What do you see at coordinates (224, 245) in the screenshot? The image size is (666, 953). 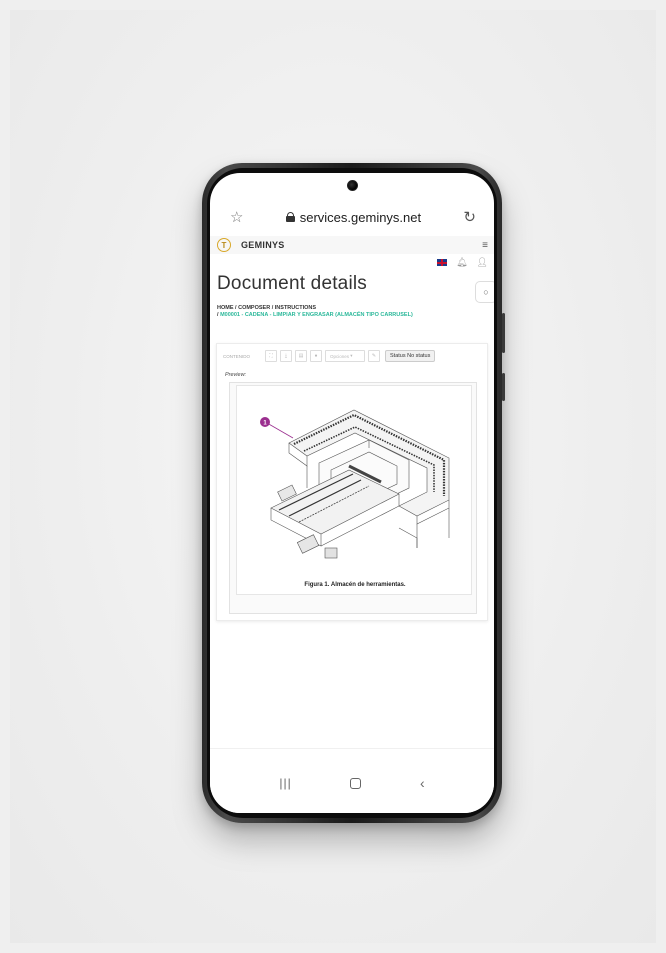 I see `geminys-logo-icon: T` at bounding box center [224, 245].